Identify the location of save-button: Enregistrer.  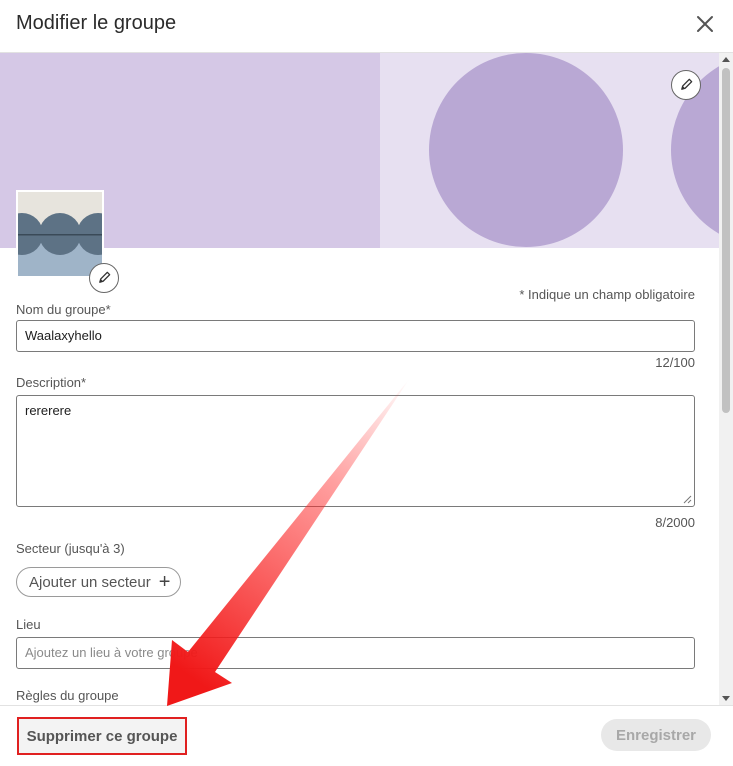
(656, 735).